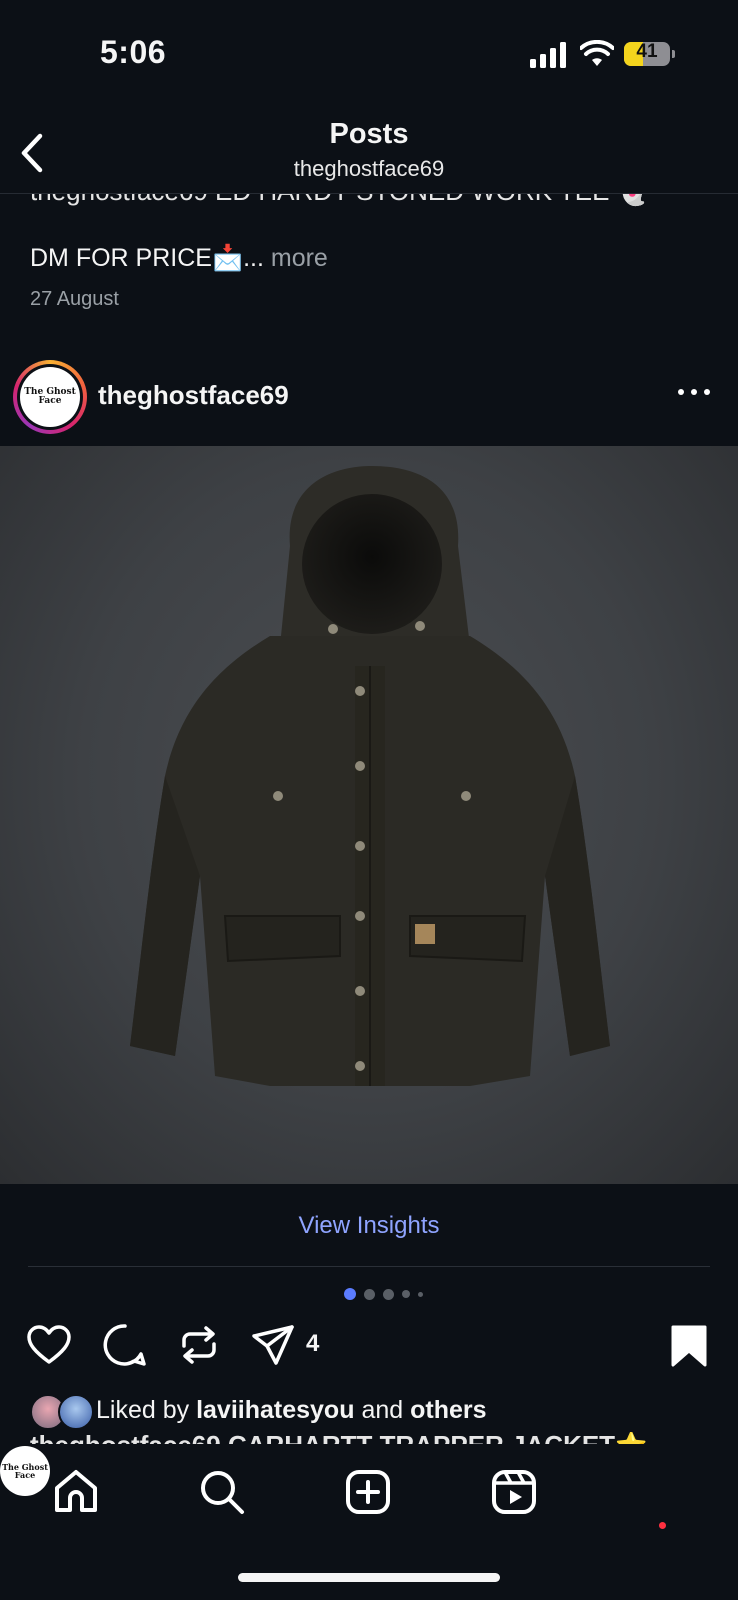  Describe the element at coordinates (369, 1266) in the screenshot. I see `insights-divider` at that location.